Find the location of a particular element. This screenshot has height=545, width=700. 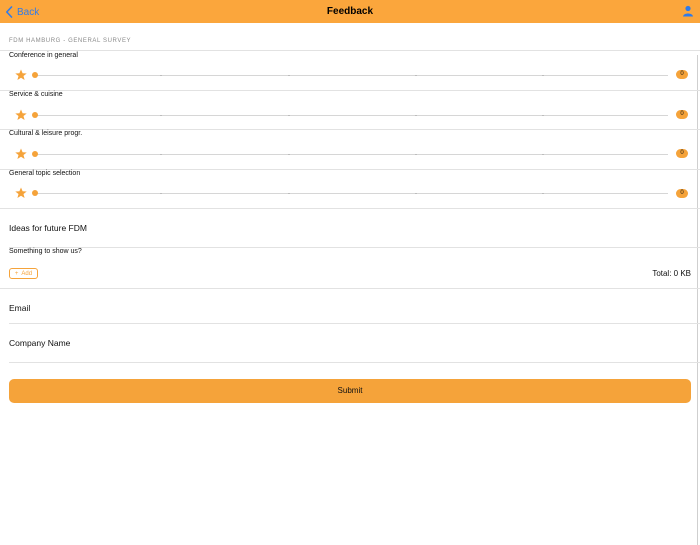

rating-label-conference: Conference in general is located at coordinates (43, 55).